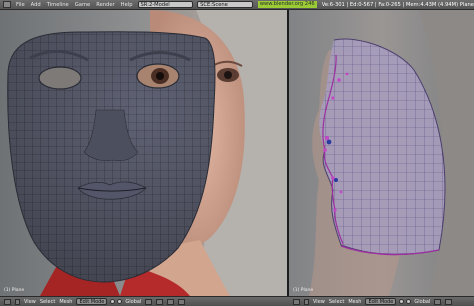  I want to click on edge-select-icon, so click(182, 301).